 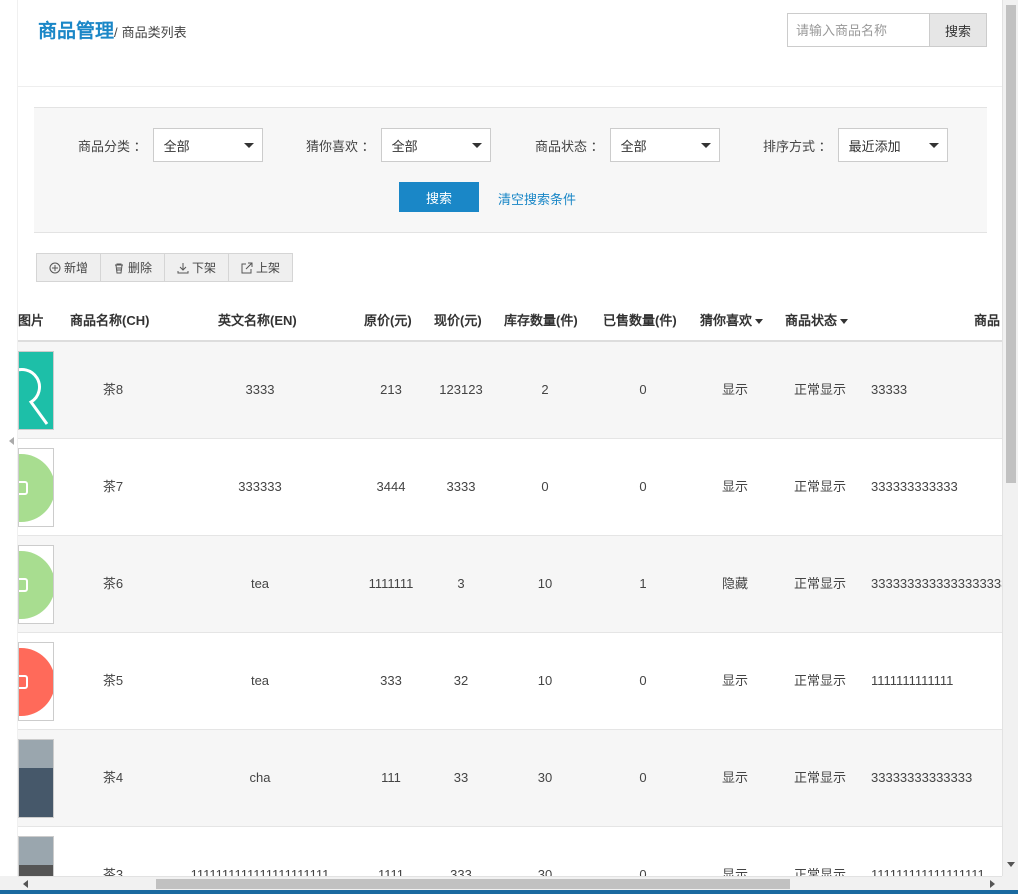 I want to click on col-header-status: 商品状态, so click(x=817, y=321).